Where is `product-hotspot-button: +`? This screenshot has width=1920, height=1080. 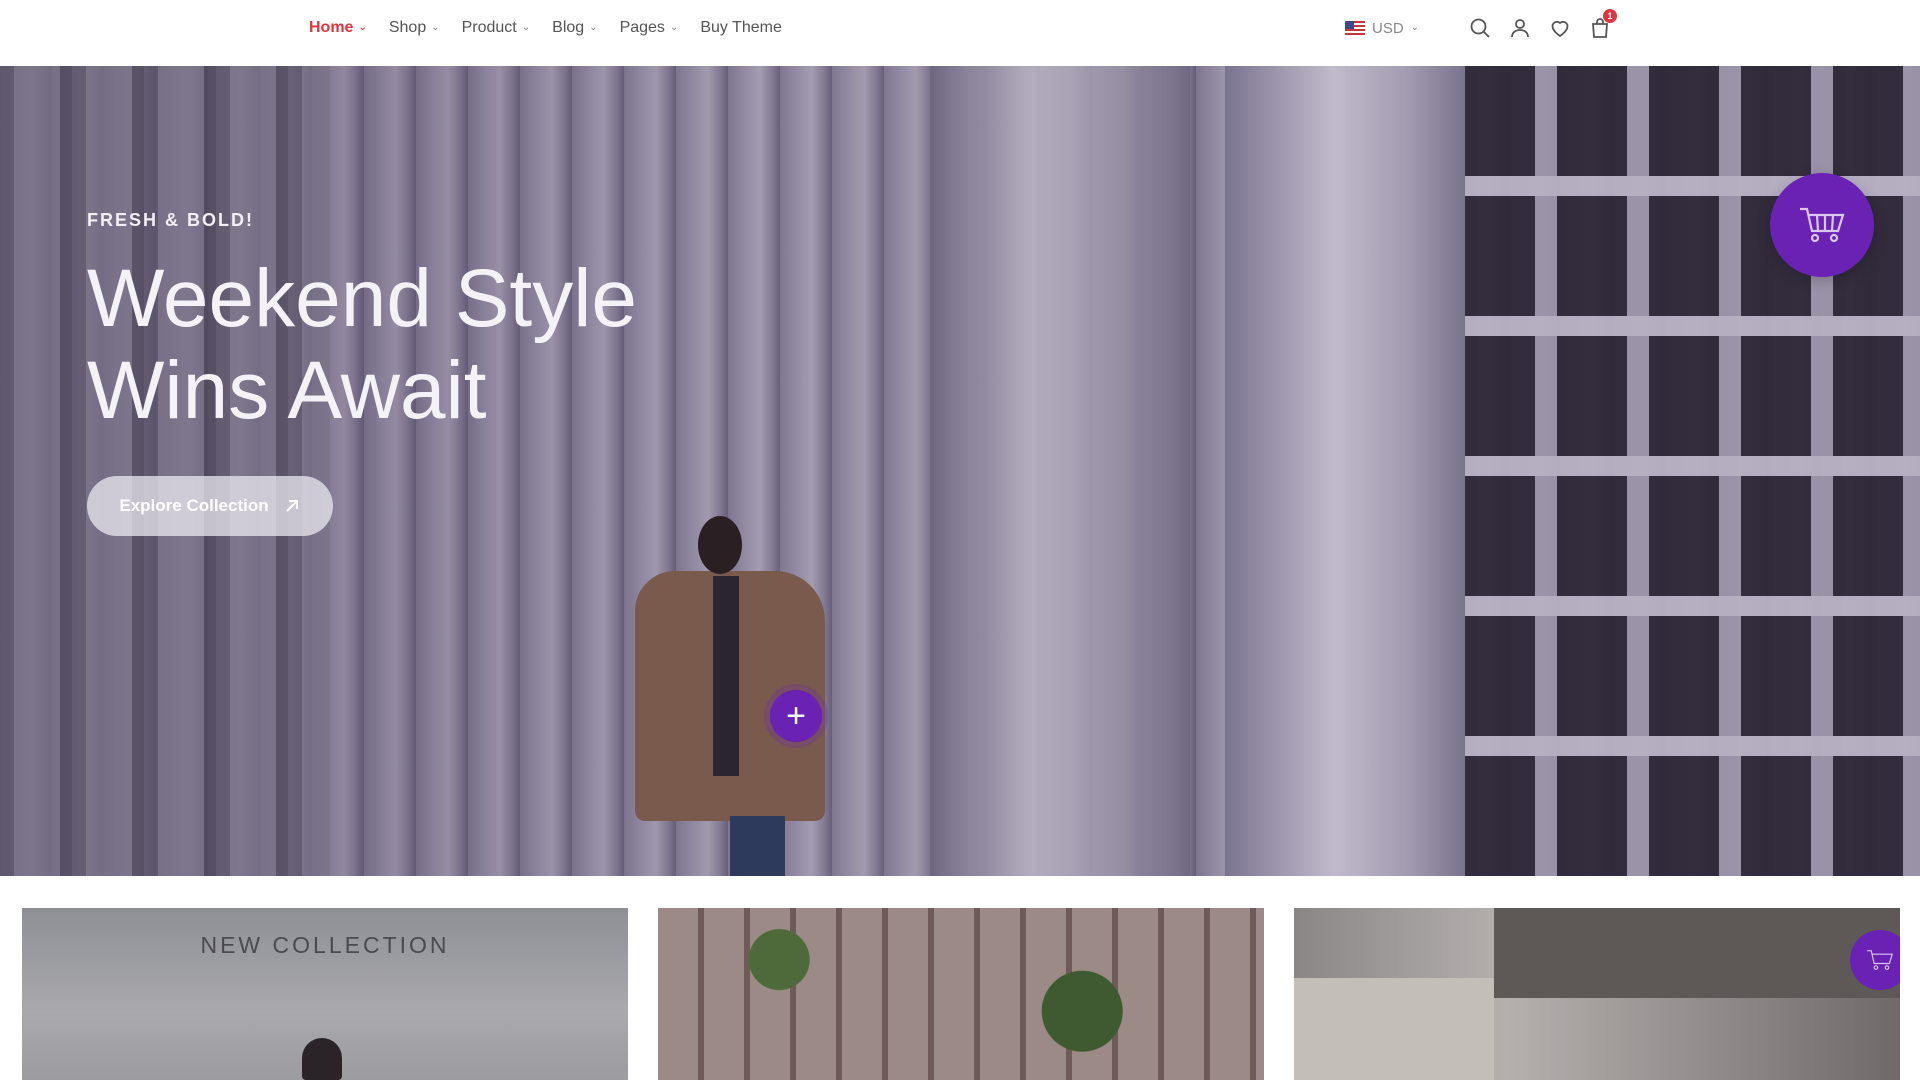 product-hotspot-button: + is located at coordinates (796, 716).